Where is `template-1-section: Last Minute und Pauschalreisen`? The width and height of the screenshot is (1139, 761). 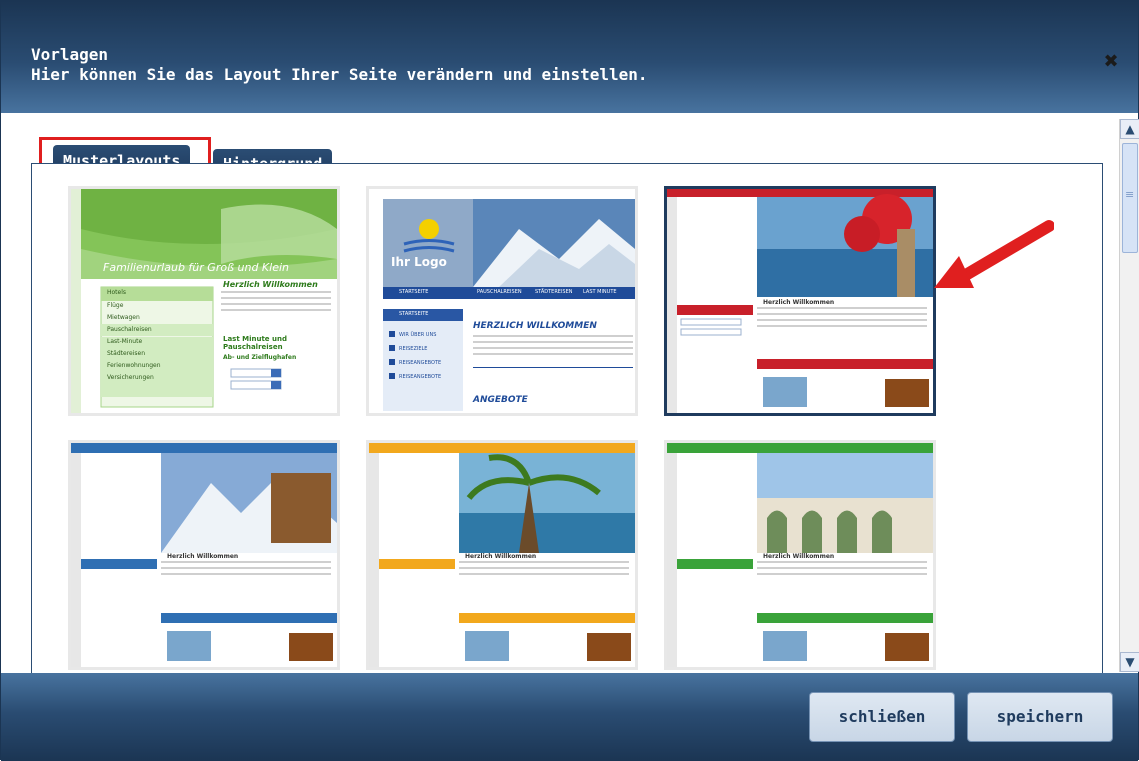 template-1-section: Last Minute und Pauschalreisen is located at coordinates (255, 343).